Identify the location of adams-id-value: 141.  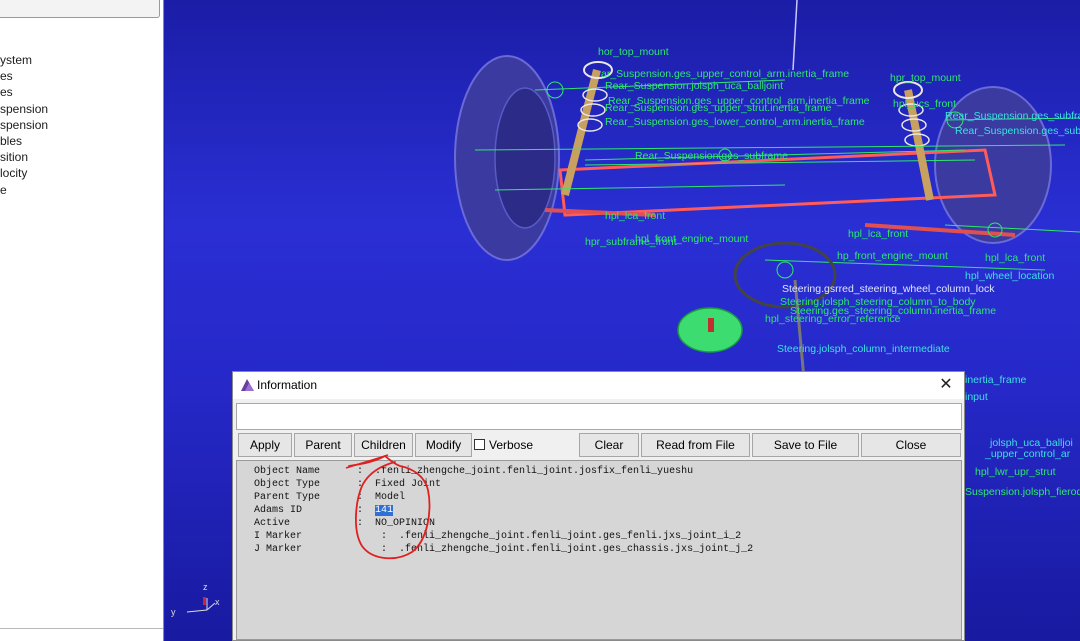
(384, 510).